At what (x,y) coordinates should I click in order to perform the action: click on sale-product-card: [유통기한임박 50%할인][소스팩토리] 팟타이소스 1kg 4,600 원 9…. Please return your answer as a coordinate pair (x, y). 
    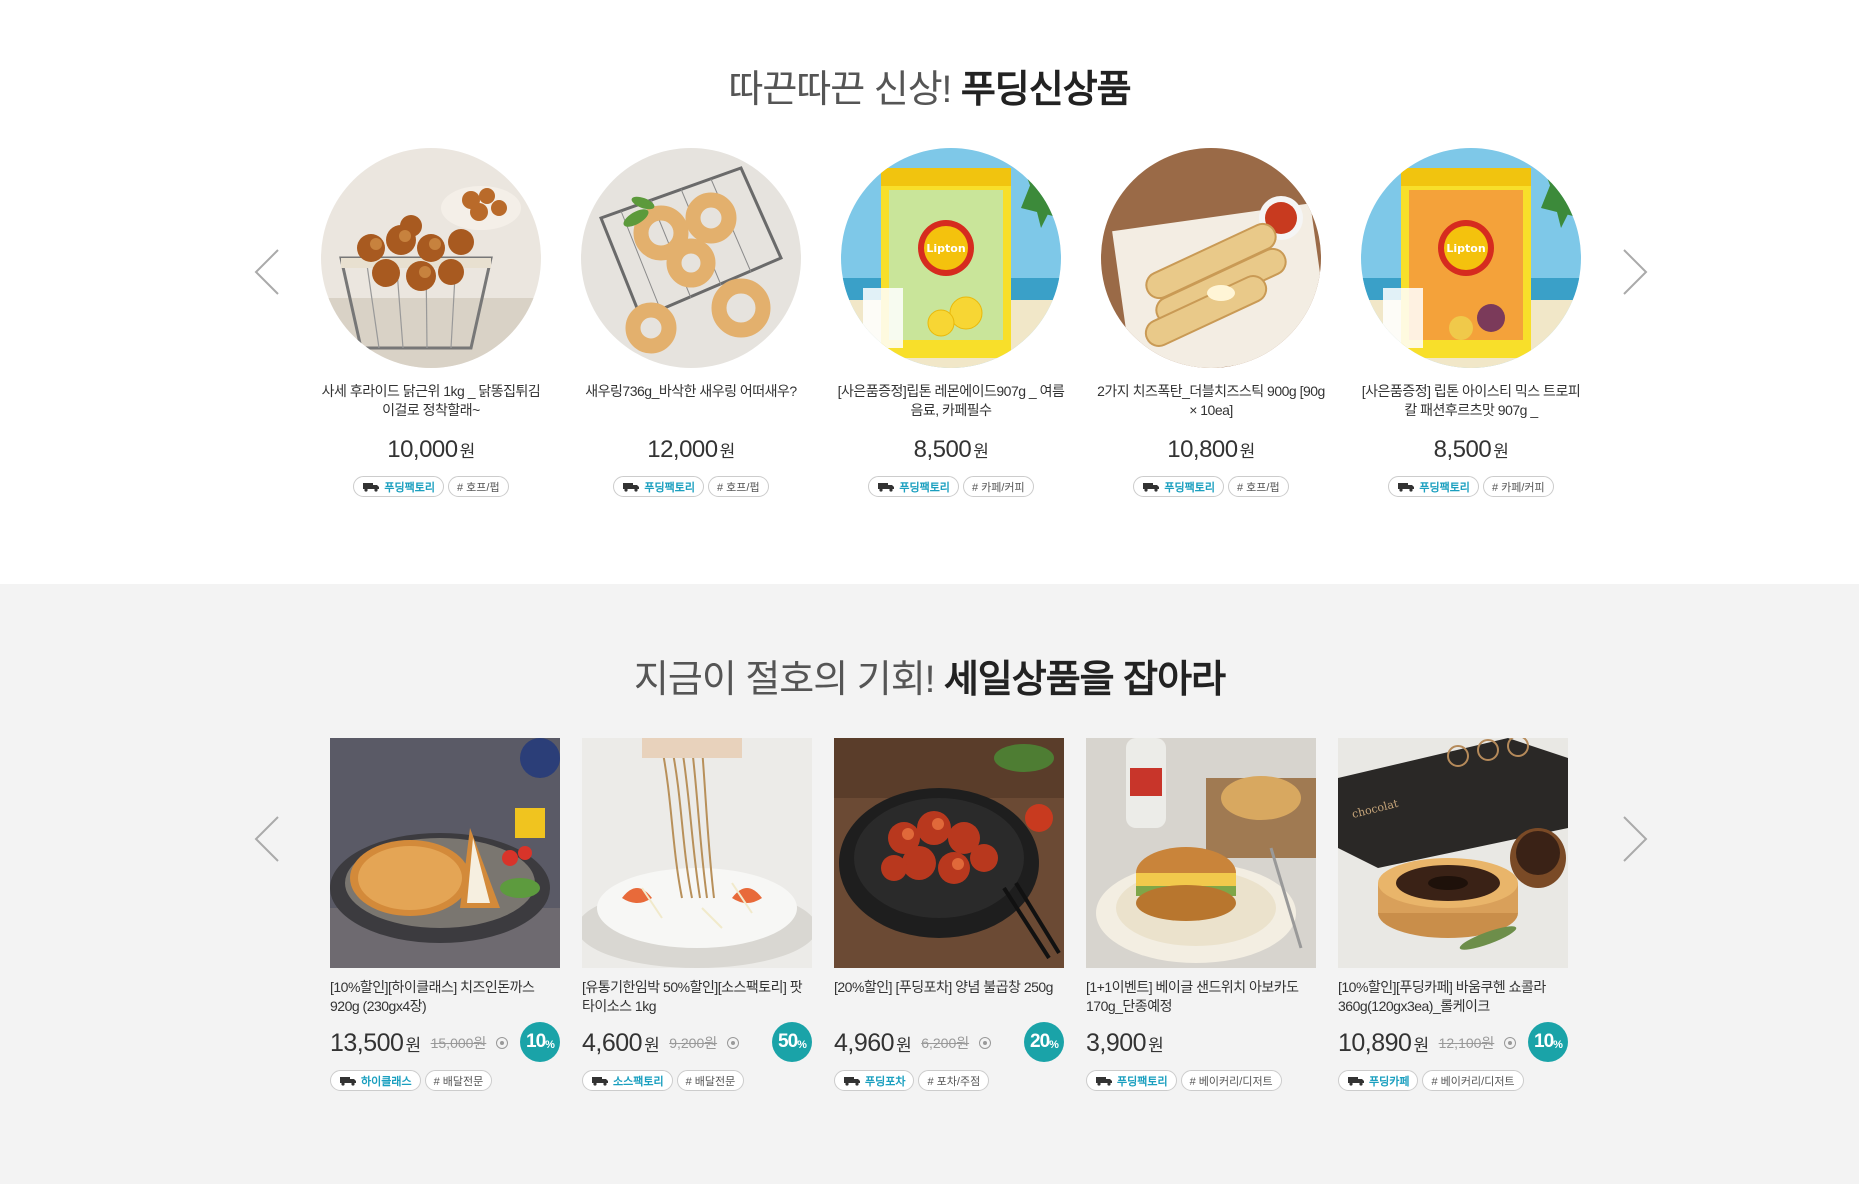
    Looking at the image, I should click on (697, 914).